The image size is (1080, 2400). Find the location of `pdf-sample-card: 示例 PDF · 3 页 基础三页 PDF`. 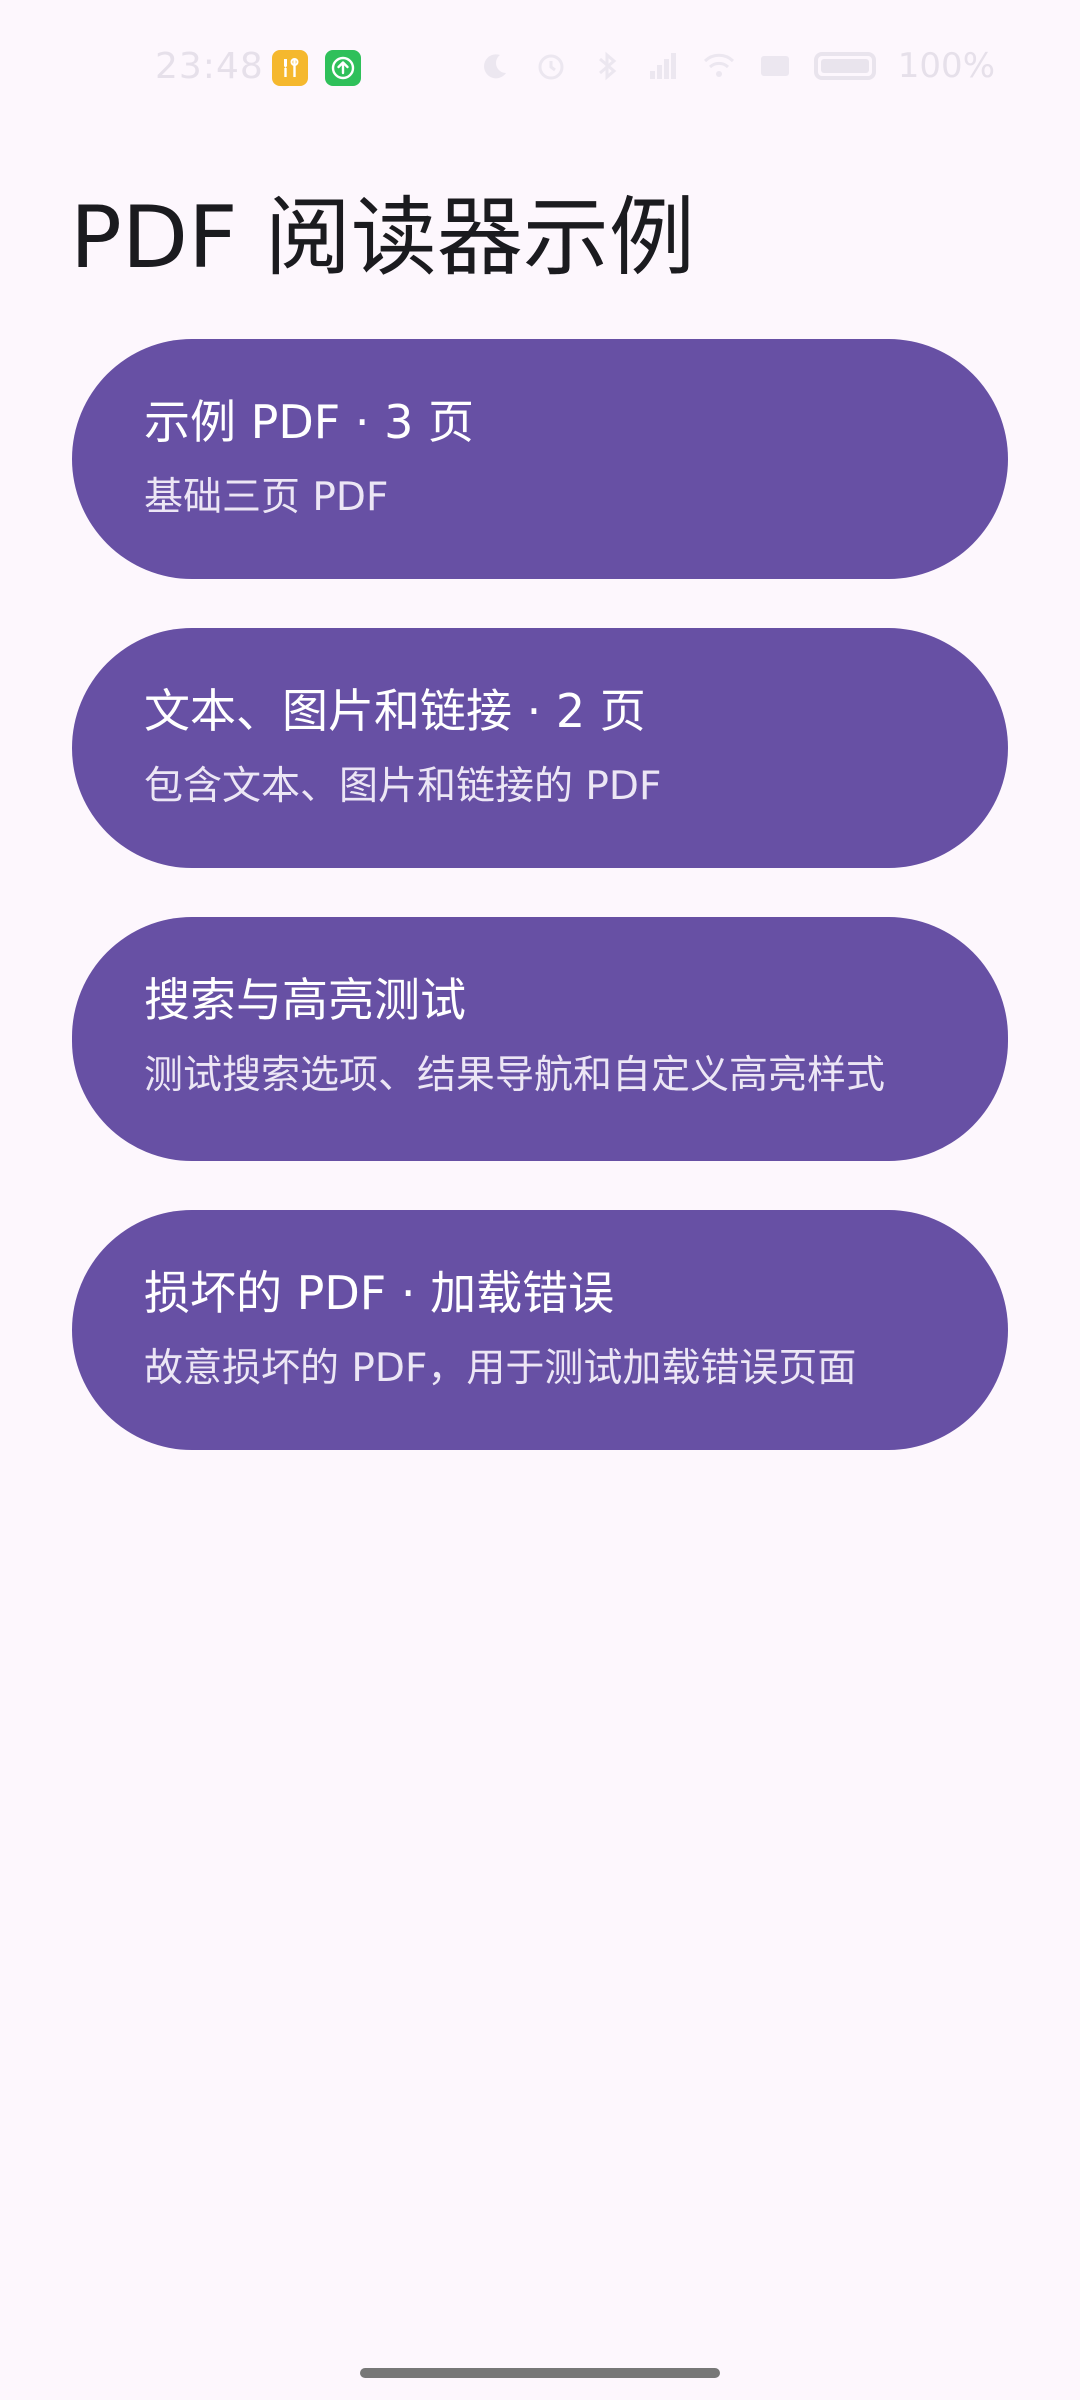

pdf-sample-card: 示例 PDF · 3 页 基础三页 PDF is located at coordinates (540, 459).